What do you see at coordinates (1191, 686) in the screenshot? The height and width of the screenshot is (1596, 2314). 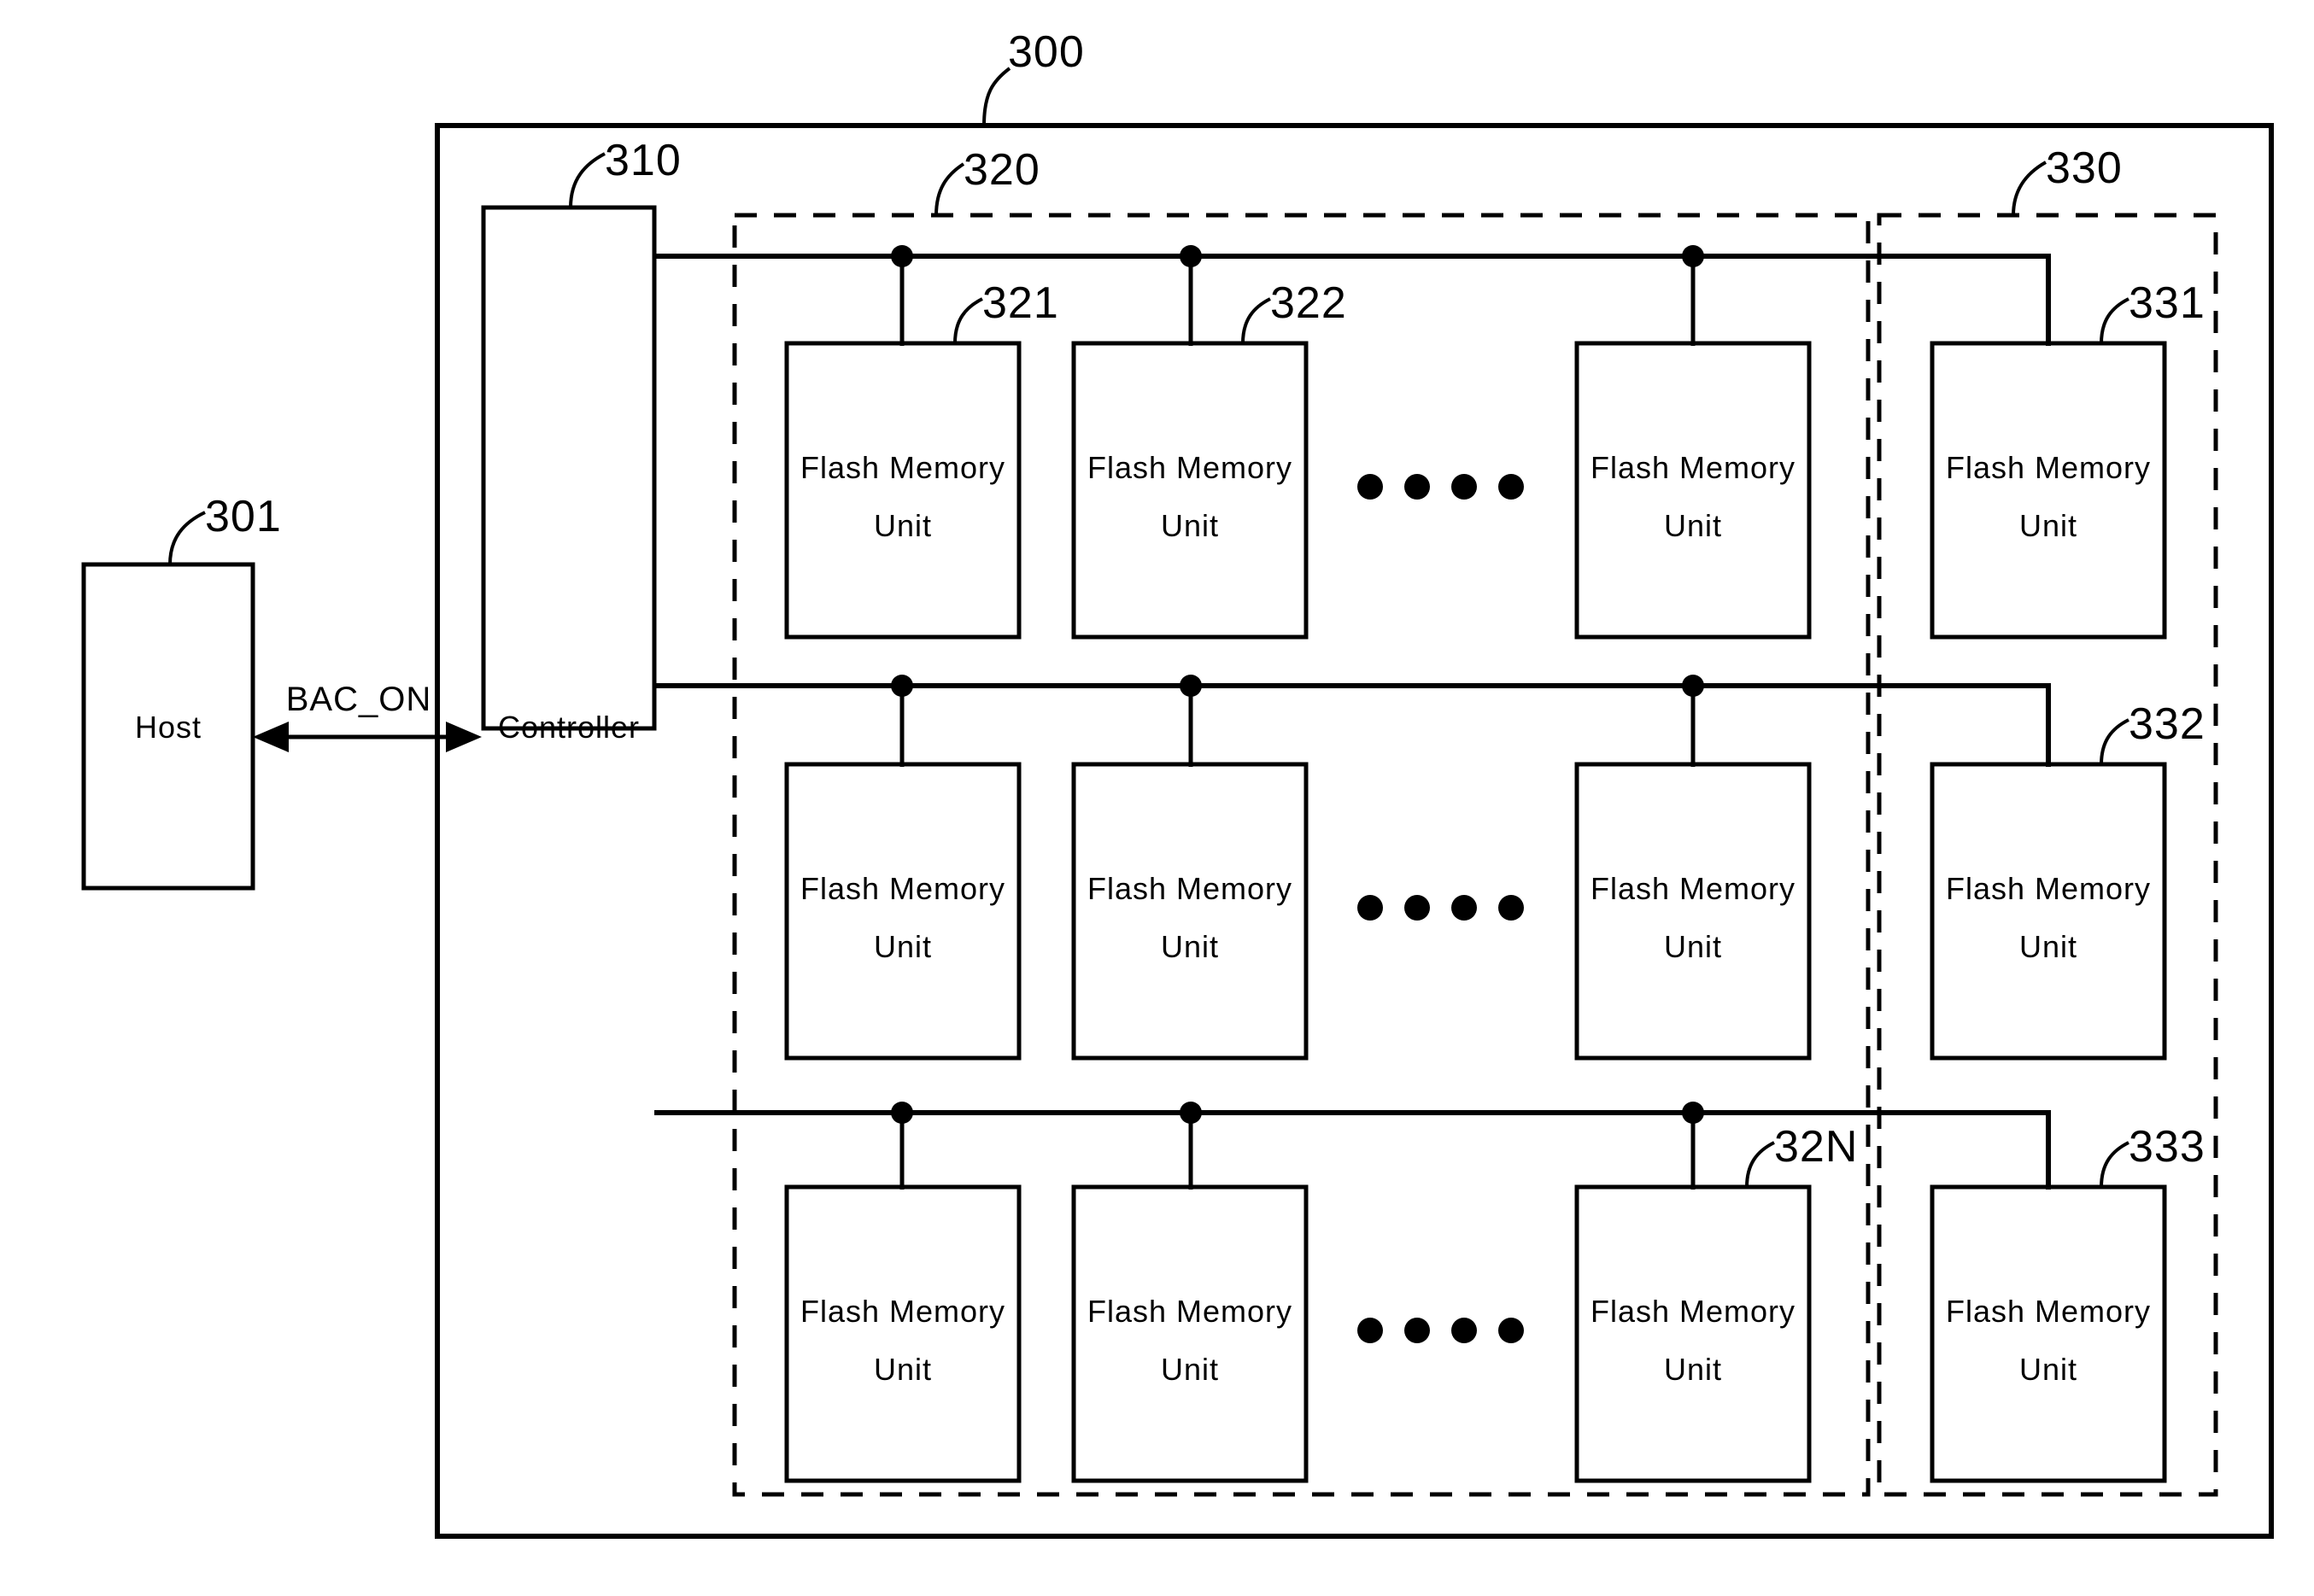 I see `junction-dot-r2c2` at bounding box center [1191, 686].